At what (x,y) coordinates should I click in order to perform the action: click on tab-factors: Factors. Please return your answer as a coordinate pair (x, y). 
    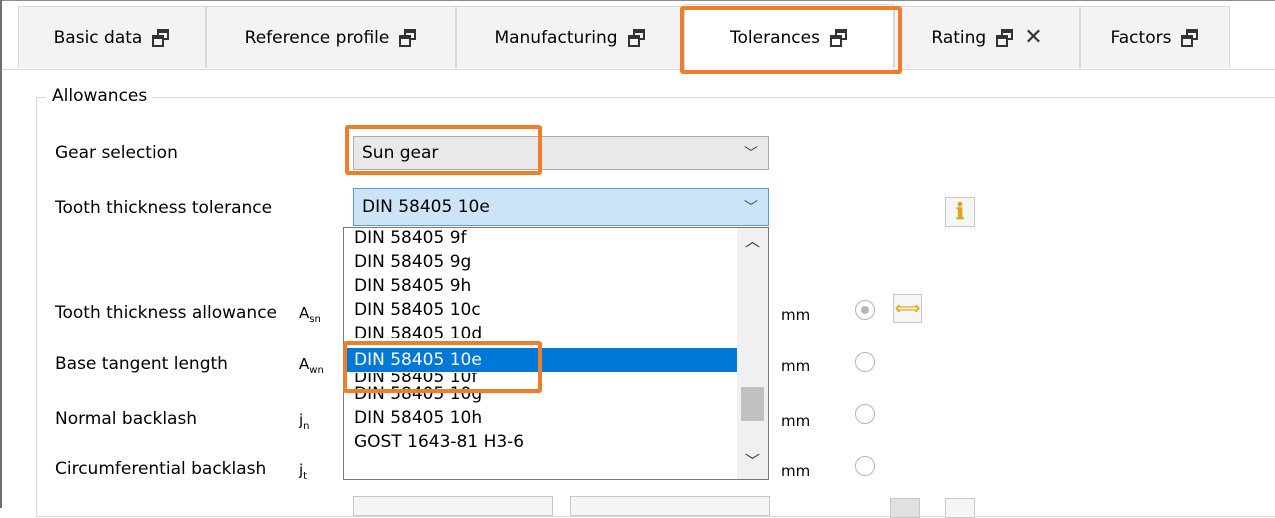
    Looking at the image, I should click on (1155, 37).